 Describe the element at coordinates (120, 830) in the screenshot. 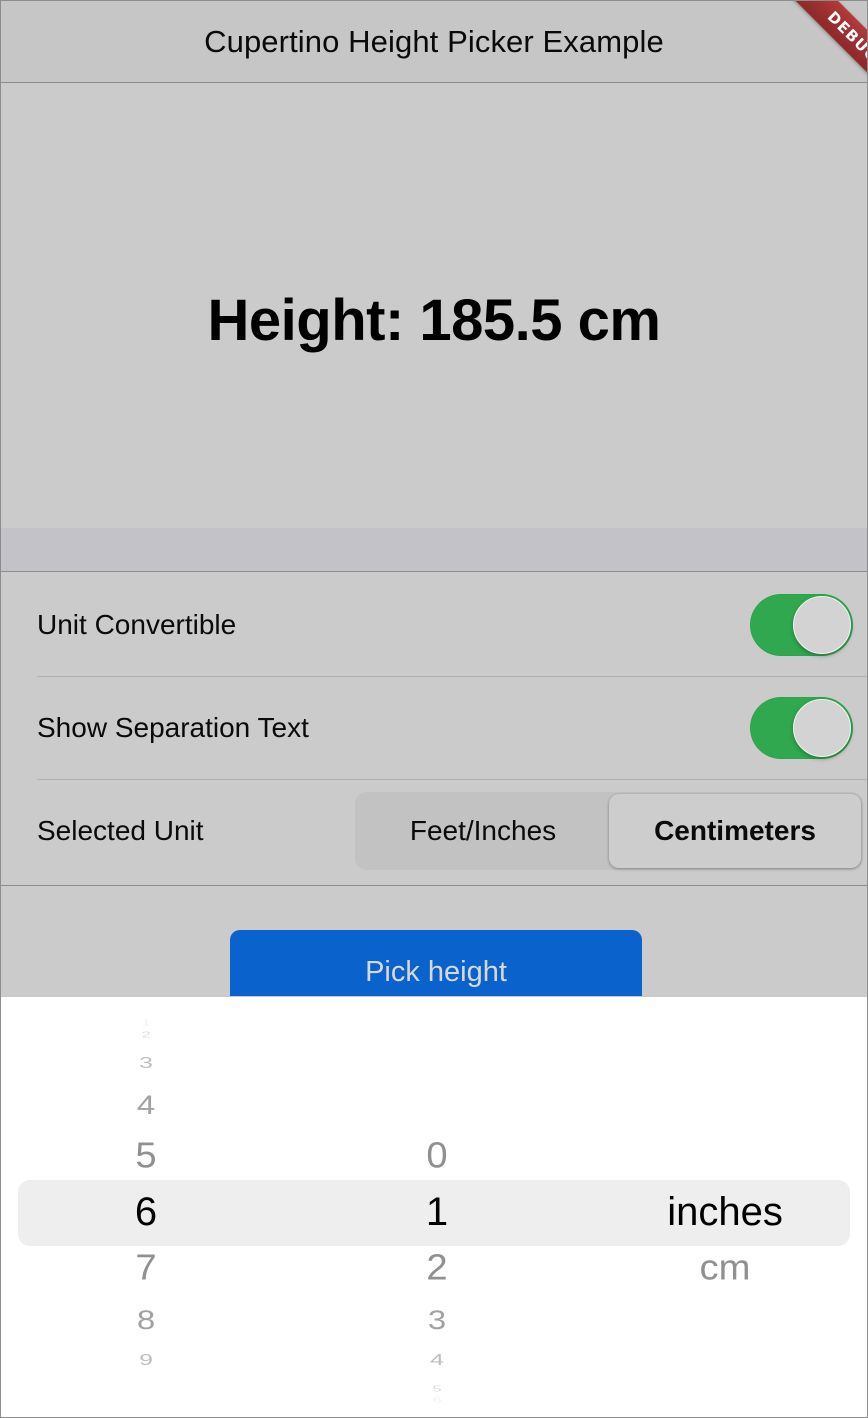

I see `setting-label-selected-unit: Selected Unit` at that location.